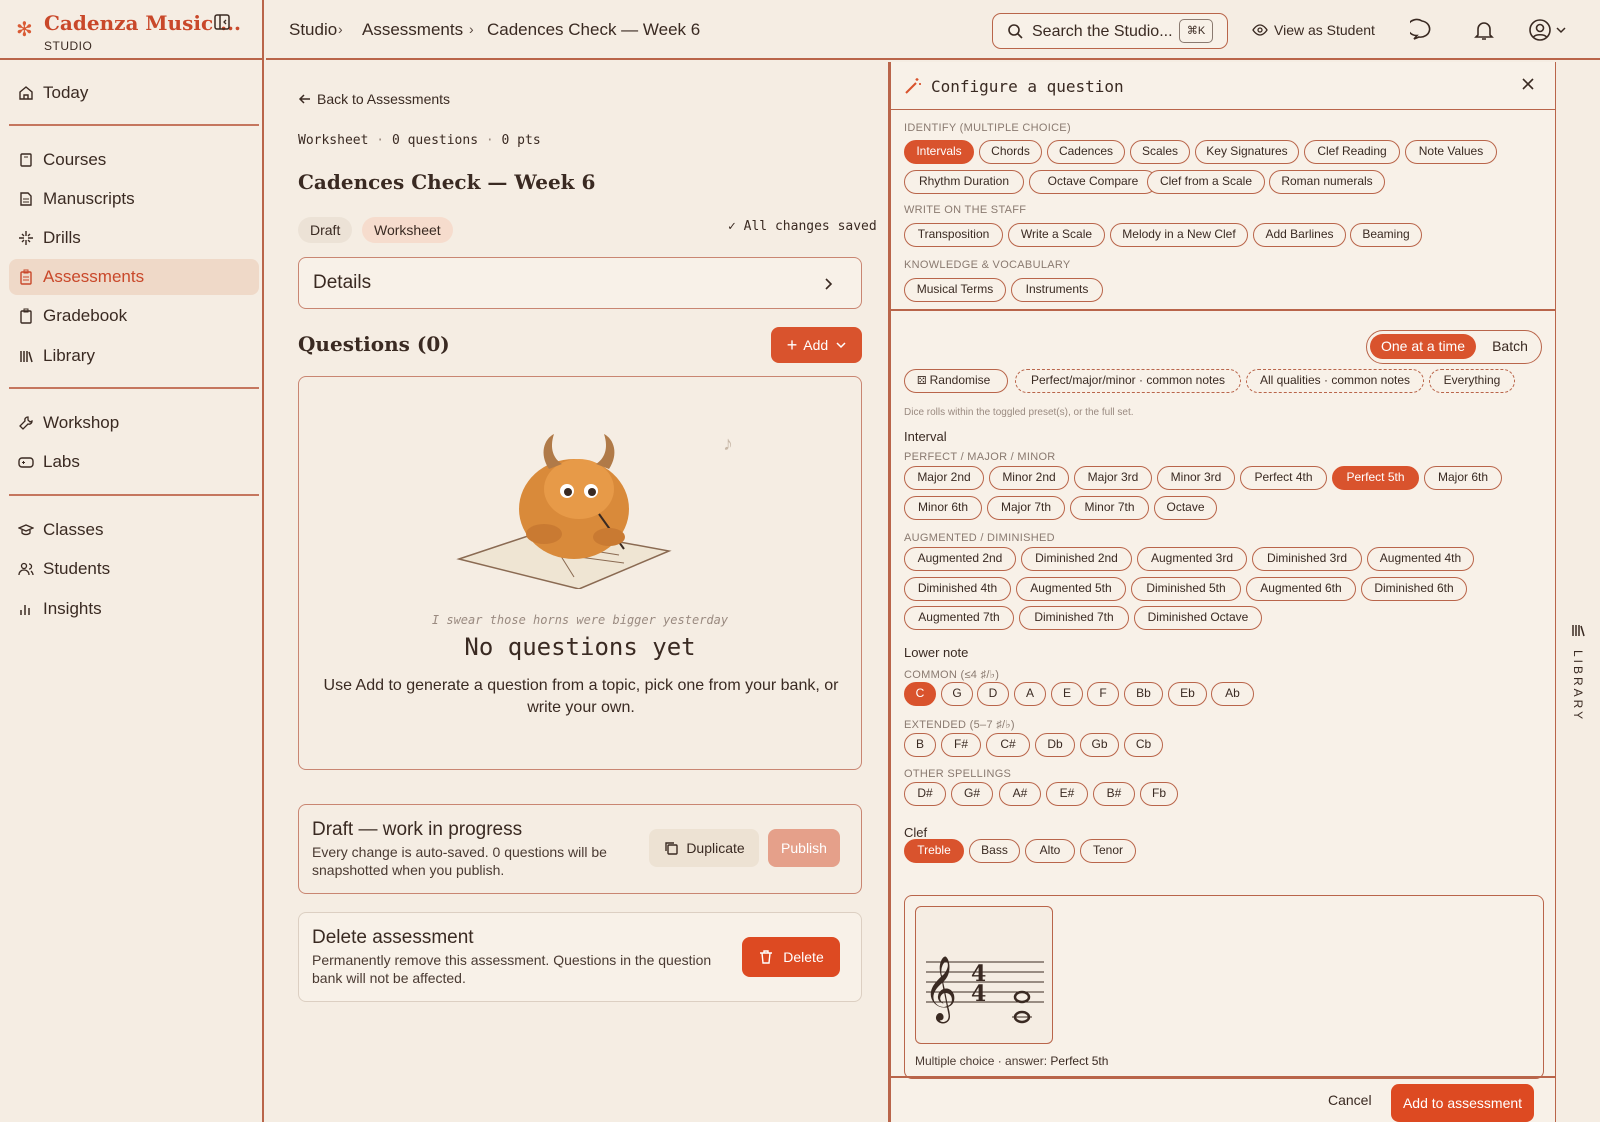 The image size is (1600, 1122). What do you see at coordinates (993, 694) in the screenshot?
I see `note-d: D` at bounding box center [993, 694].